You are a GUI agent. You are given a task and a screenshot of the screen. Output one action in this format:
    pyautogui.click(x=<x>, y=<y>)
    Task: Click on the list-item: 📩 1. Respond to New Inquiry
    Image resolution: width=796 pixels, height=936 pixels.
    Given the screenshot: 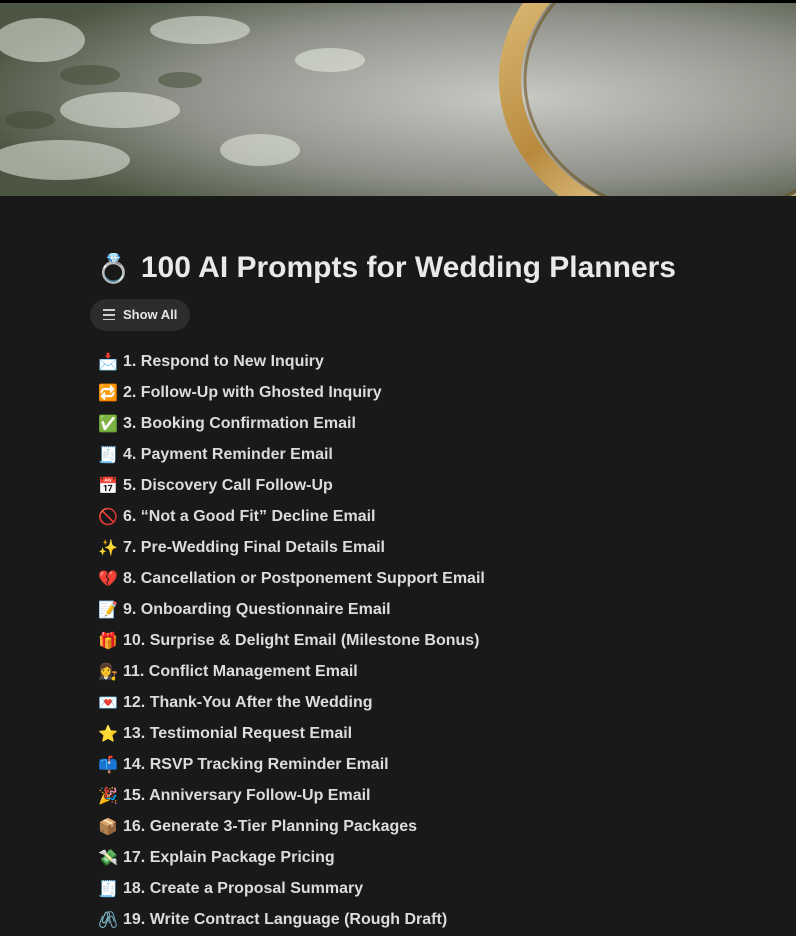 What is the action you would take?
    pyautogui.click(x=434, y=362)
    